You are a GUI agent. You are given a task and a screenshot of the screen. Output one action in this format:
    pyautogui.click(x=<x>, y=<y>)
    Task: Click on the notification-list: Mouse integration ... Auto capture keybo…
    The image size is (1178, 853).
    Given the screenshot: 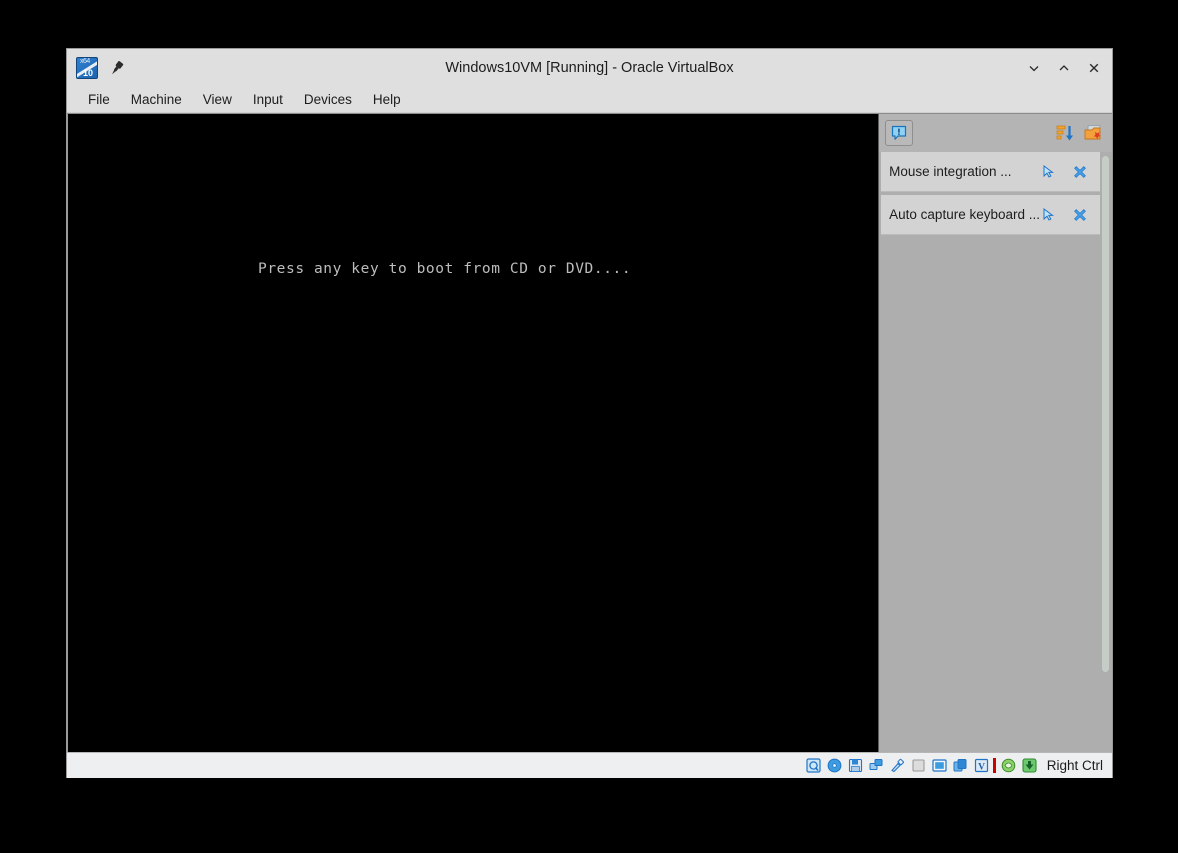 What is the action you would take?
    pyautogui.click(x=995, y=452)
    